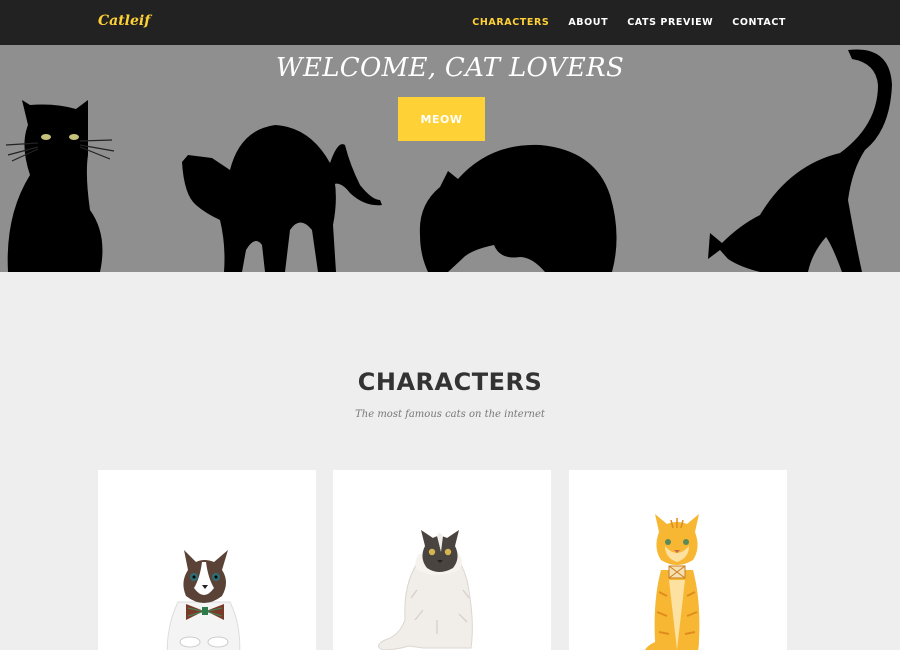  What do you see at coordinates (672, 582) in the screenshot?
I see `orange-tabby-cat-icon` at bounding box center [672, 582].